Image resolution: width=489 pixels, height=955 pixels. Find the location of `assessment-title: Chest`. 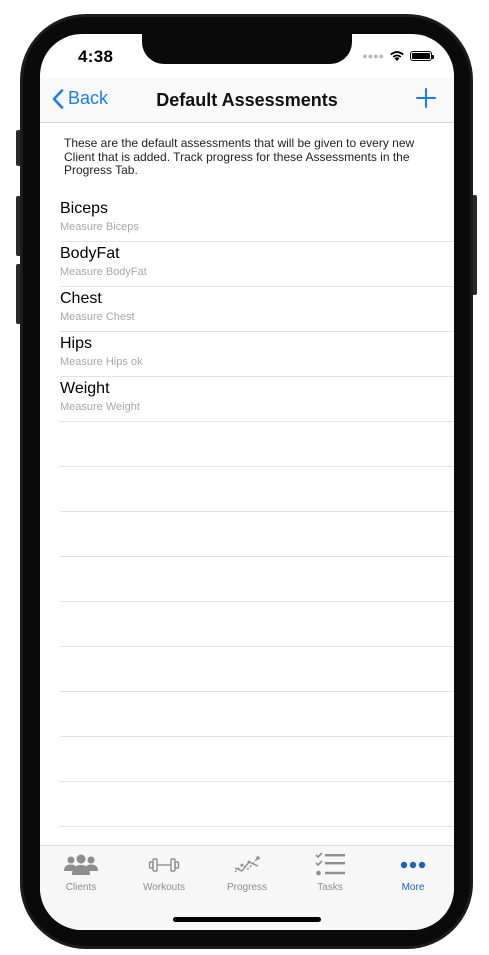

assessment-title: Chest is located at coordinates (81, 298).